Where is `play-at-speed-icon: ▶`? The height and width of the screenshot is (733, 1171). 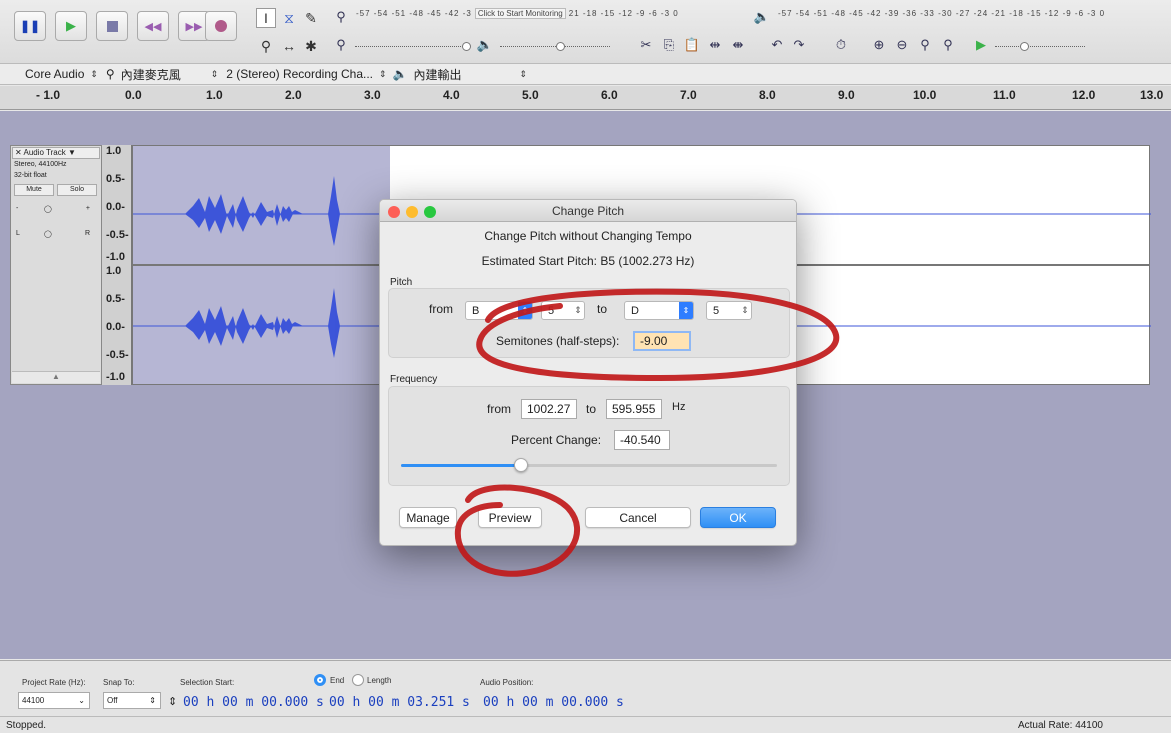
play-at-speed-icon: ▶ is located at coordinates (981, 45).